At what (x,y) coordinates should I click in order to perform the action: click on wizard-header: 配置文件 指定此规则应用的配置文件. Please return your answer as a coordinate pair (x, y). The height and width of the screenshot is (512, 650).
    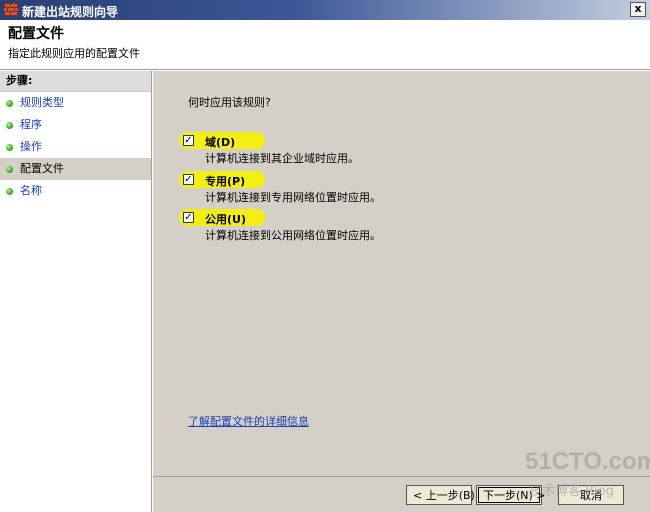
    Looking at the image, I should click on (325, 45).